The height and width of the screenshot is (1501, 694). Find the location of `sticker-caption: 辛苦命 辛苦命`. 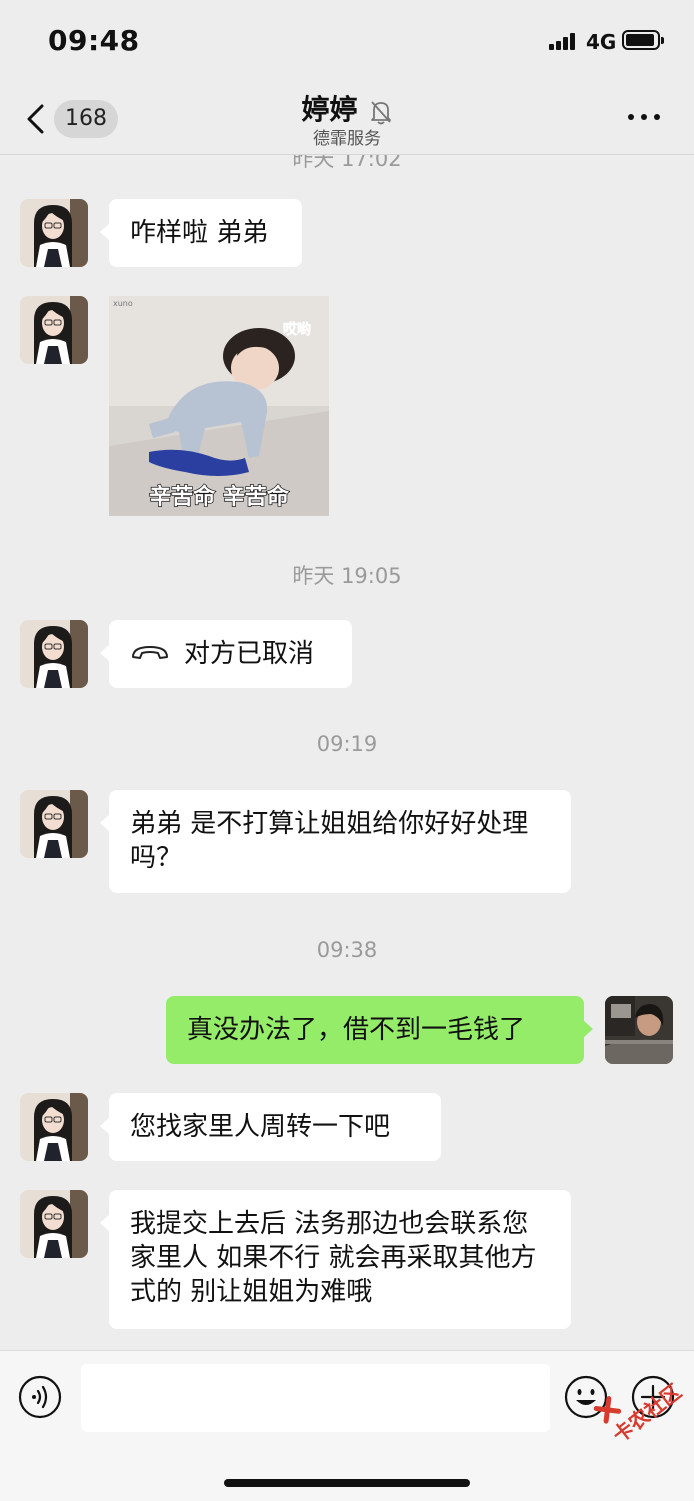

sticker-caption: 辛苦命 辛苦命 is located at coordinates (219, 497).